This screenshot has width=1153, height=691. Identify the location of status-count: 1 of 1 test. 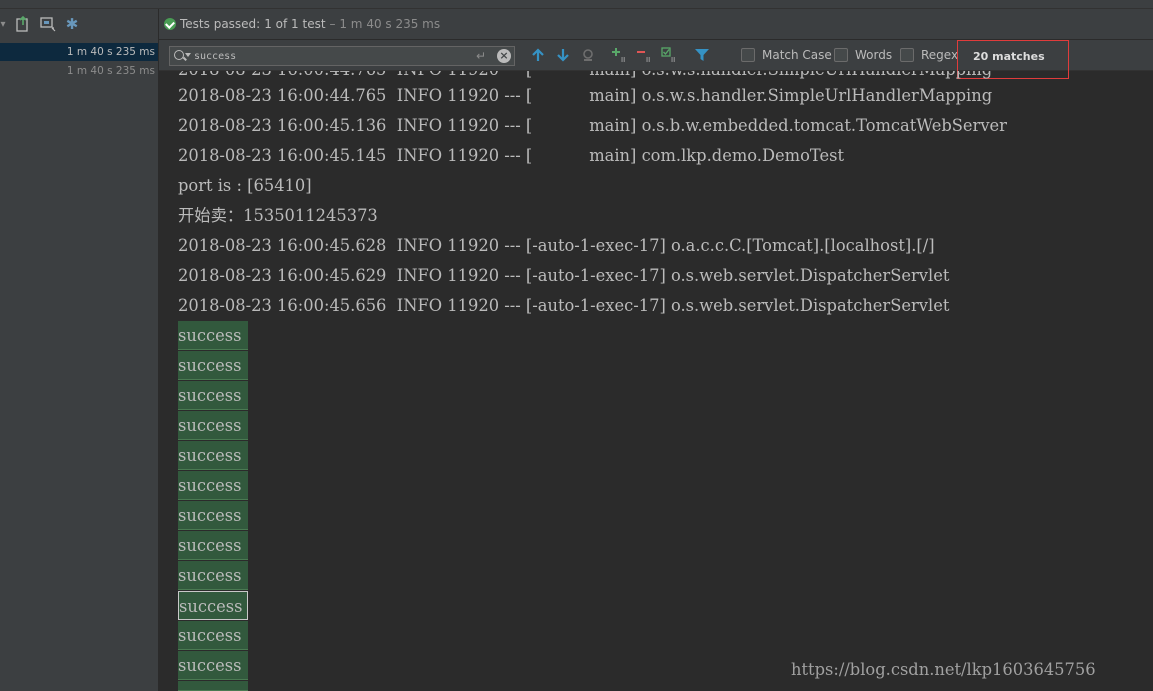
(295, 24).